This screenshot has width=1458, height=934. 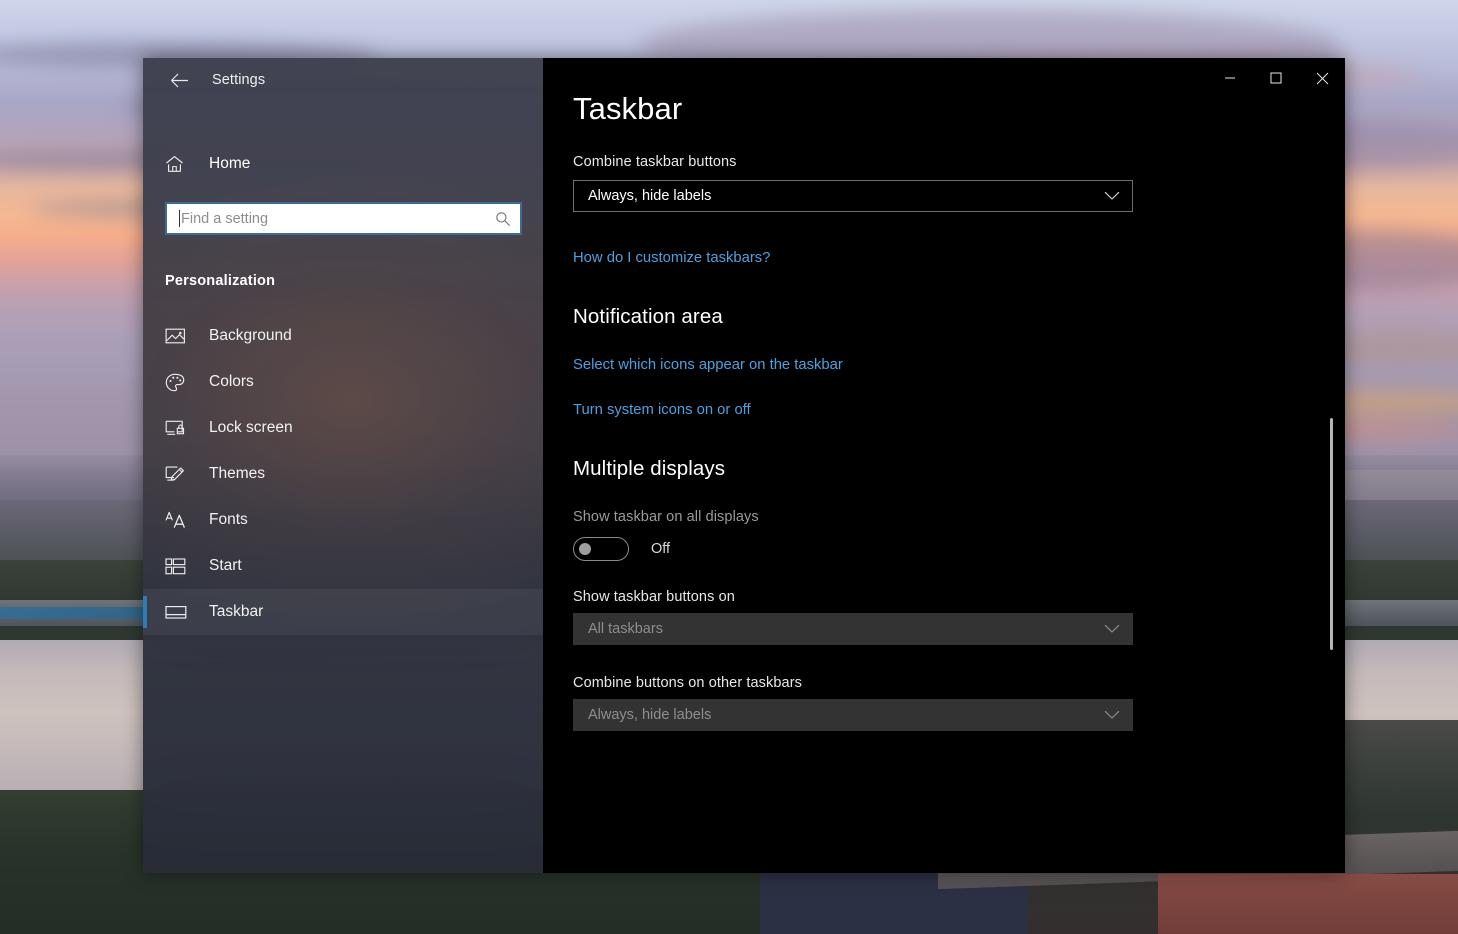 I want to click on combine-taskbar-buttons-label: Combine taskbar buttons, so click(x=655, y=162).